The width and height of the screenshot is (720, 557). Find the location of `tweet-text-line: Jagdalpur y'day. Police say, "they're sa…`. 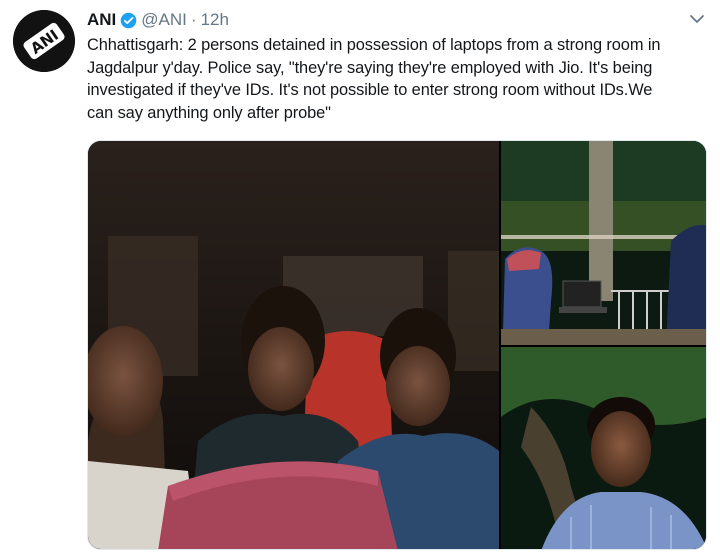

tweet-text-line: Jagdalpur y'day. Police say, "they're sa… is located at coordinates (370, 67).